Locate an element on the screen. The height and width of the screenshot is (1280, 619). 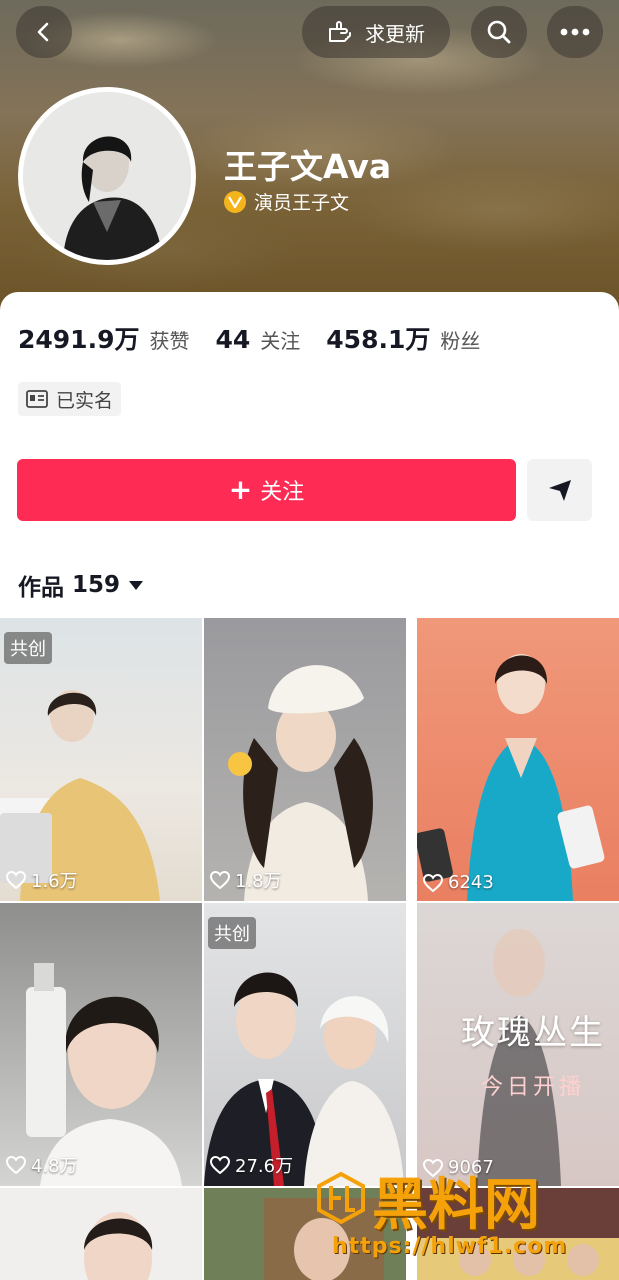
realname-badge: 已实名 is located at coordinates (70, 399).